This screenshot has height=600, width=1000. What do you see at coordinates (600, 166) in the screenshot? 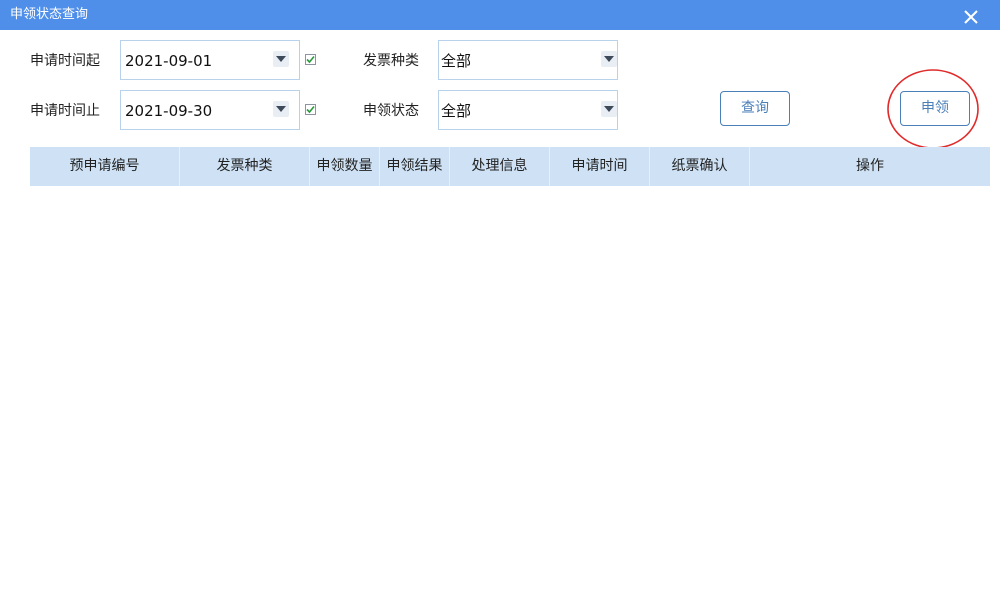
I see `column-header-apply-time: 申请时间` at bounding box center [600, 166].